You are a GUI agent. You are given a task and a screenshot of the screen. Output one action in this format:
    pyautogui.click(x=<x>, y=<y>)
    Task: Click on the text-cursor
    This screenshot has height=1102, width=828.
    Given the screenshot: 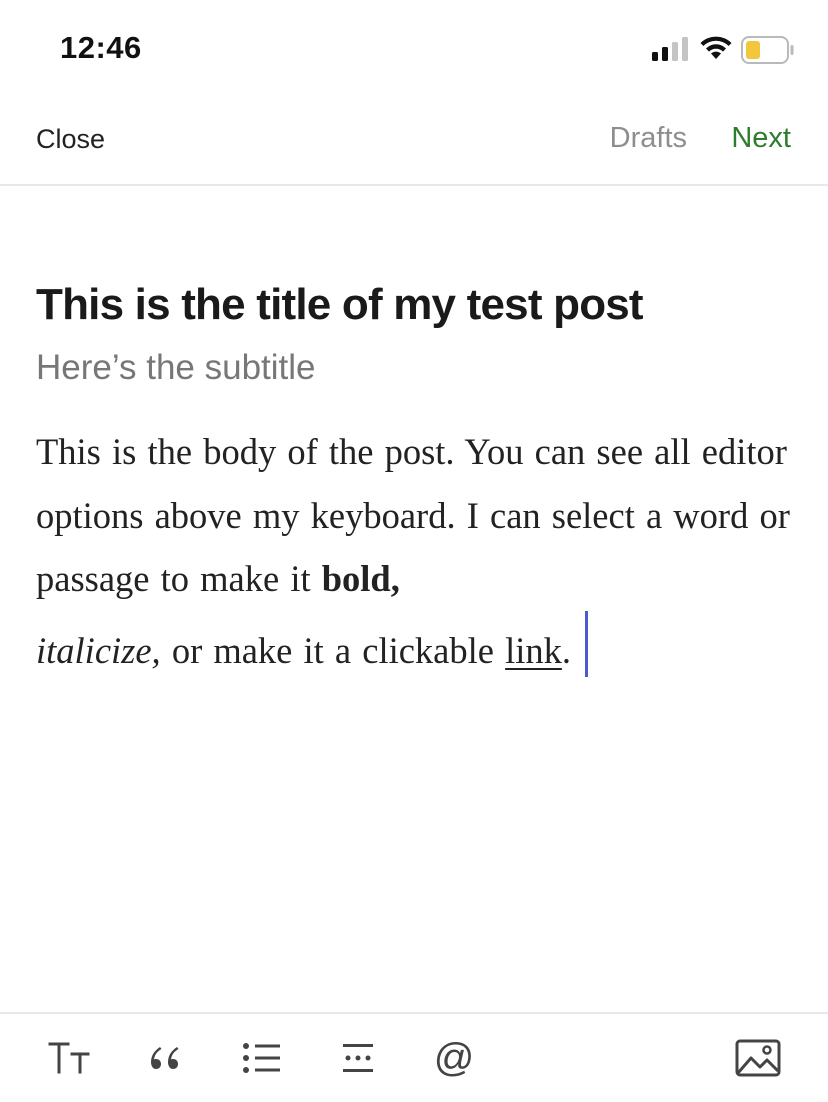 What is the action you would take?
    pyautogui.click(x=587, y=643)
    